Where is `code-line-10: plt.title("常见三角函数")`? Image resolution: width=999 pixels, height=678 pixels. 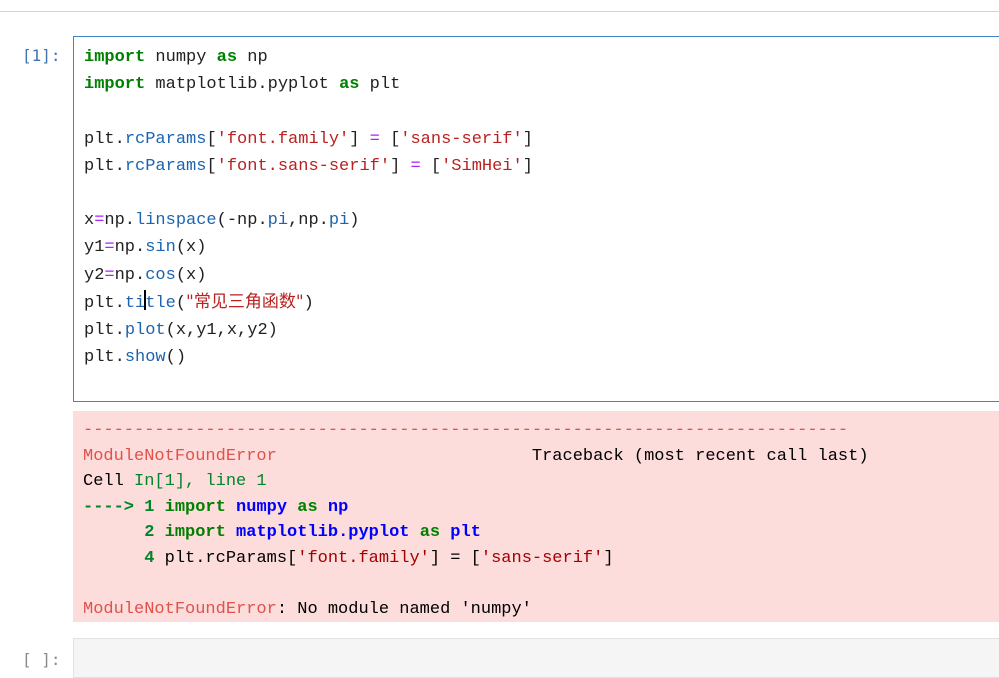
code-line-10: plt.title("常见三角函数") is located at coordinates (199, 301).